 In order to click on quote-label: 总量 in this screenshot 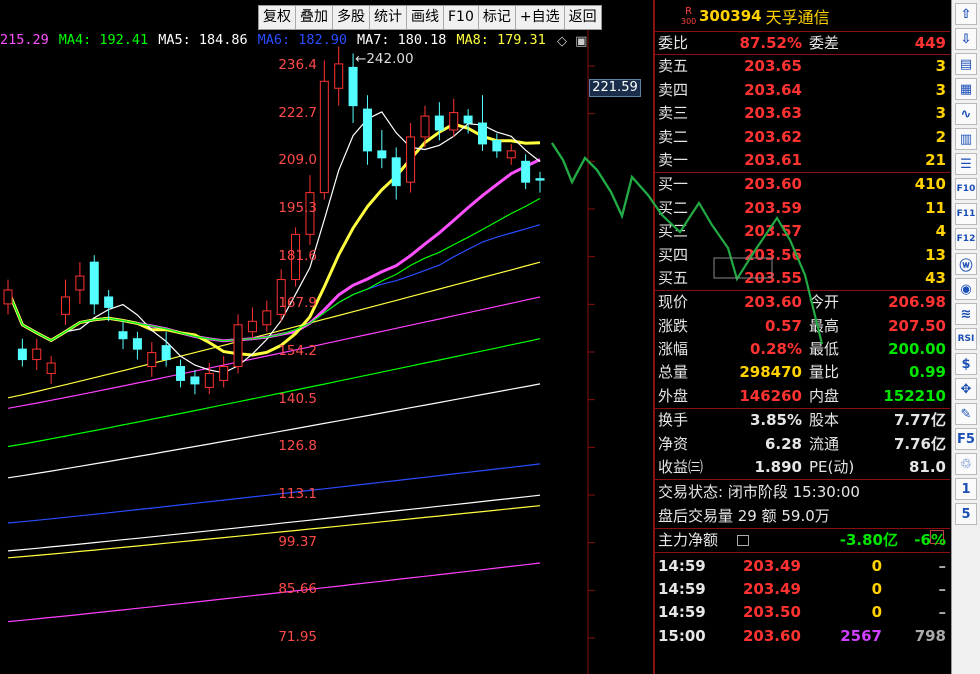, I will do `click(673, 372)`.